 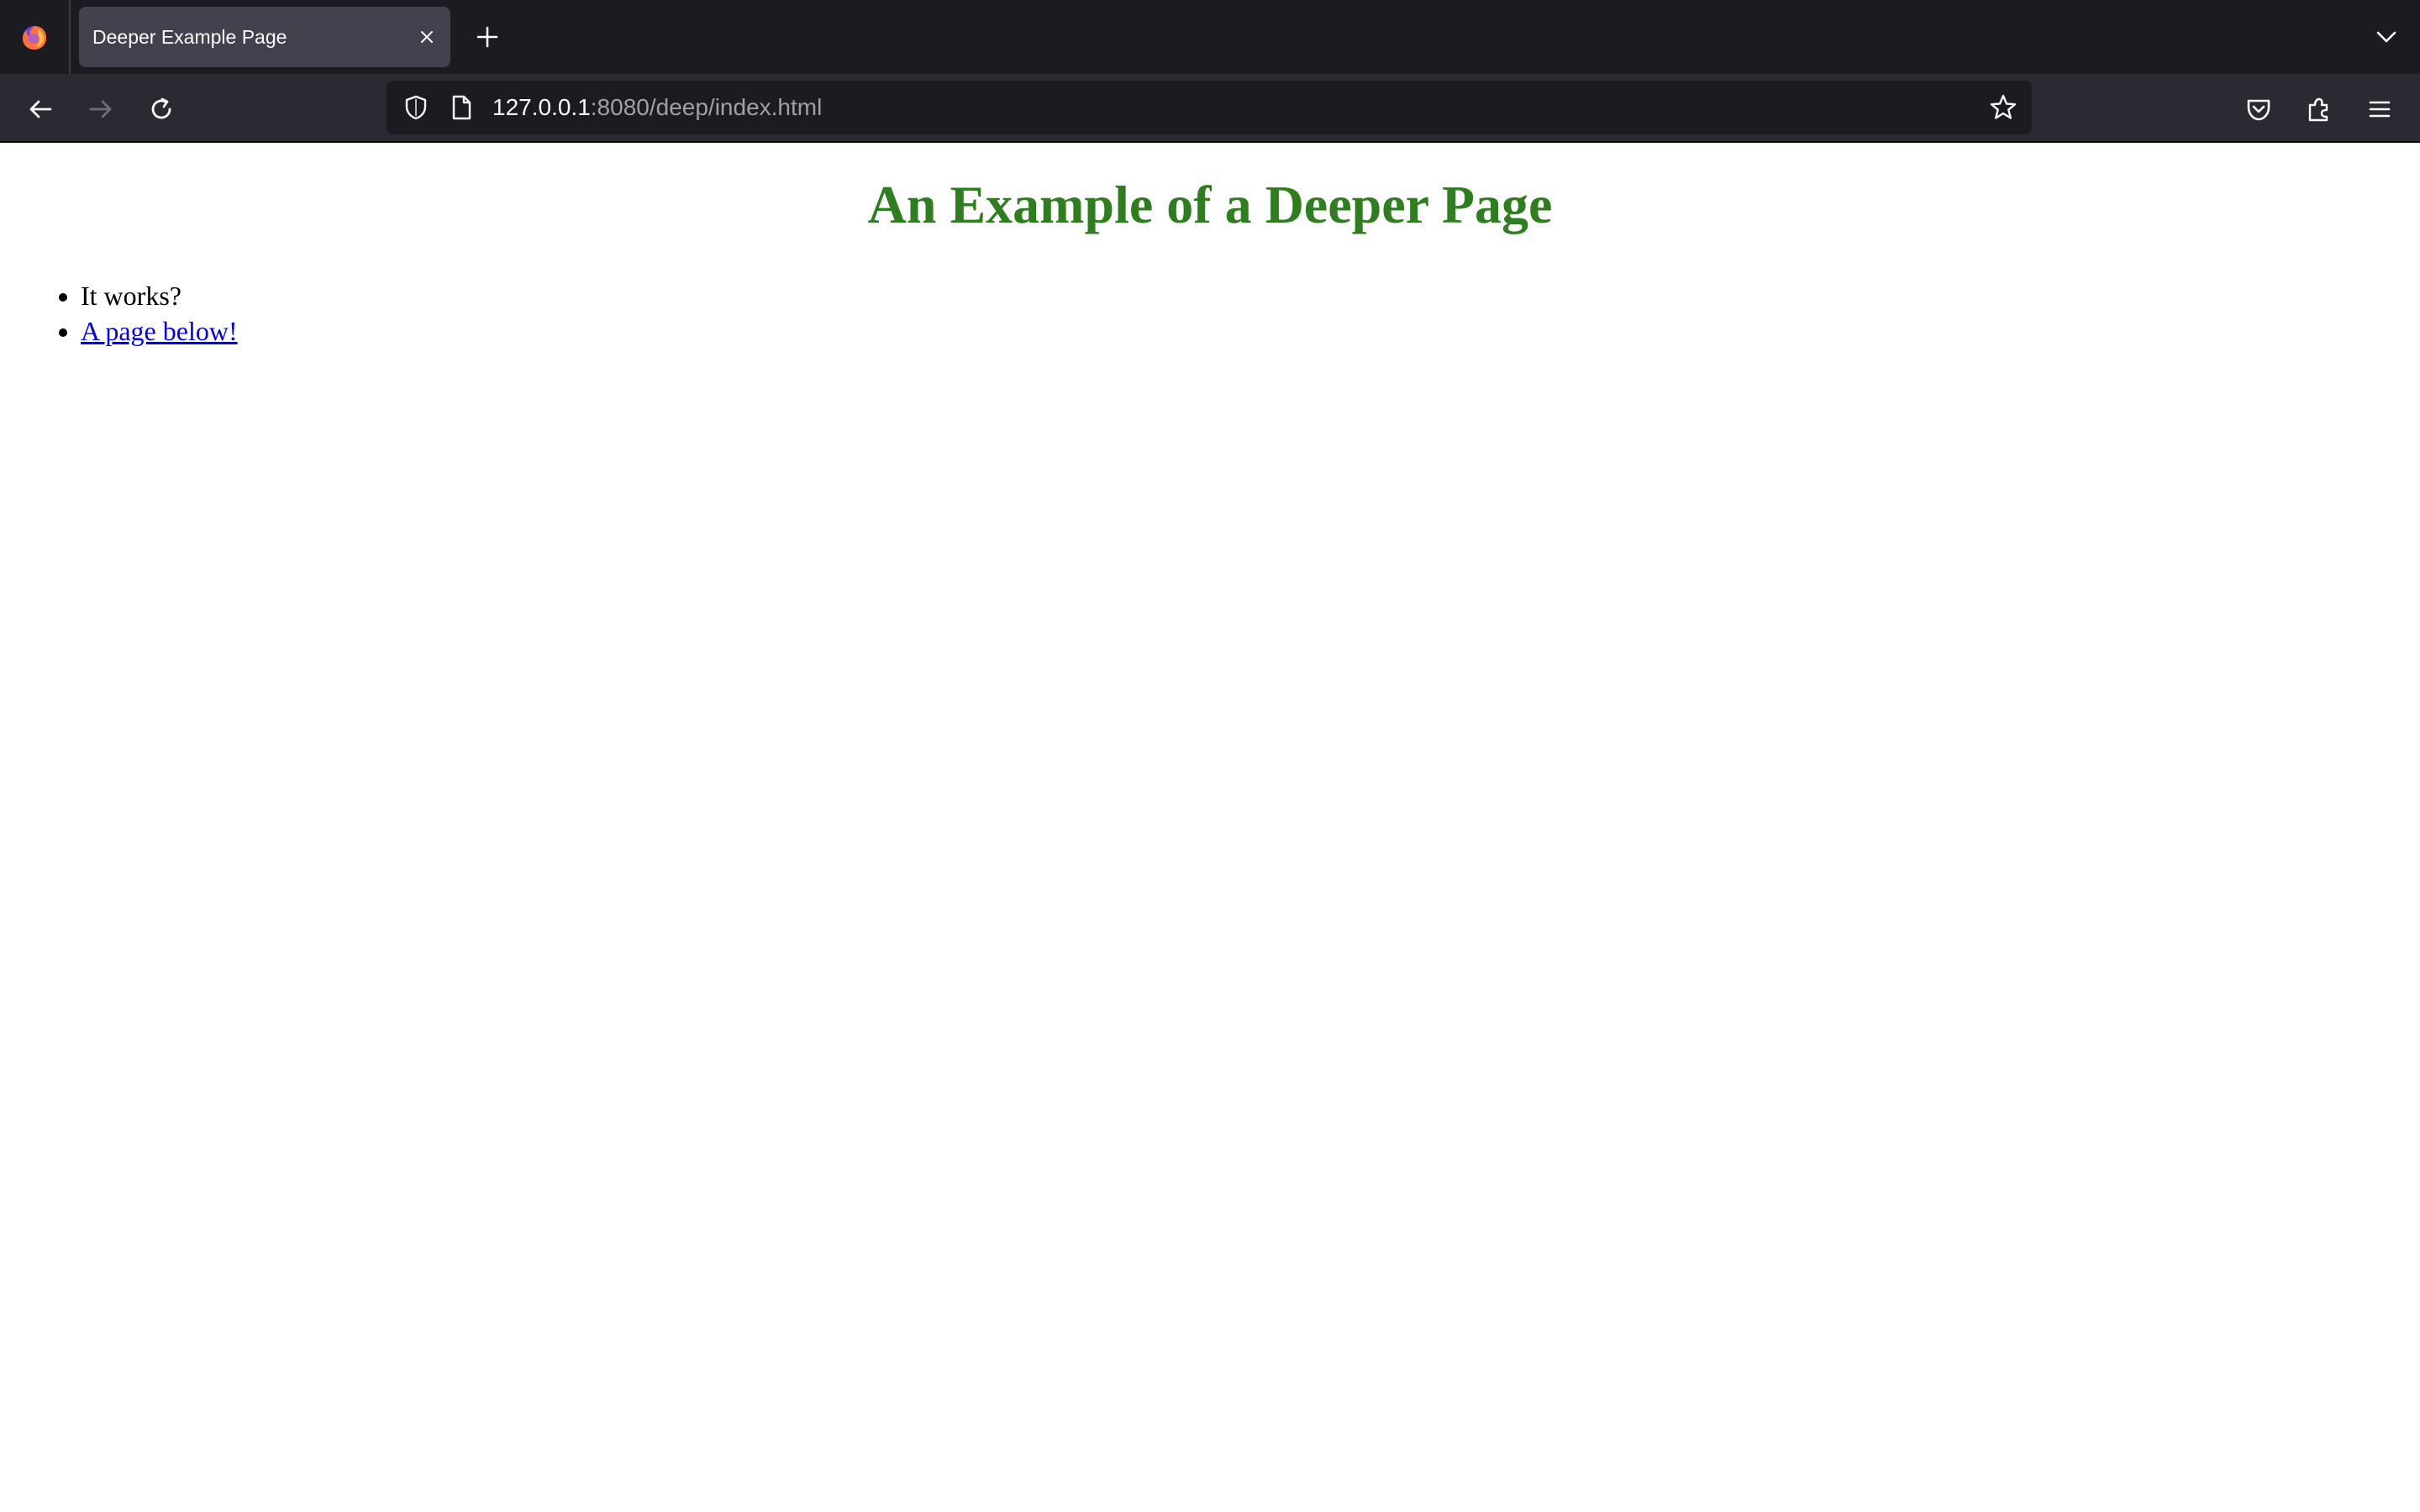 I want to click on firefox-logo-icon, so click(x=35, y=37).